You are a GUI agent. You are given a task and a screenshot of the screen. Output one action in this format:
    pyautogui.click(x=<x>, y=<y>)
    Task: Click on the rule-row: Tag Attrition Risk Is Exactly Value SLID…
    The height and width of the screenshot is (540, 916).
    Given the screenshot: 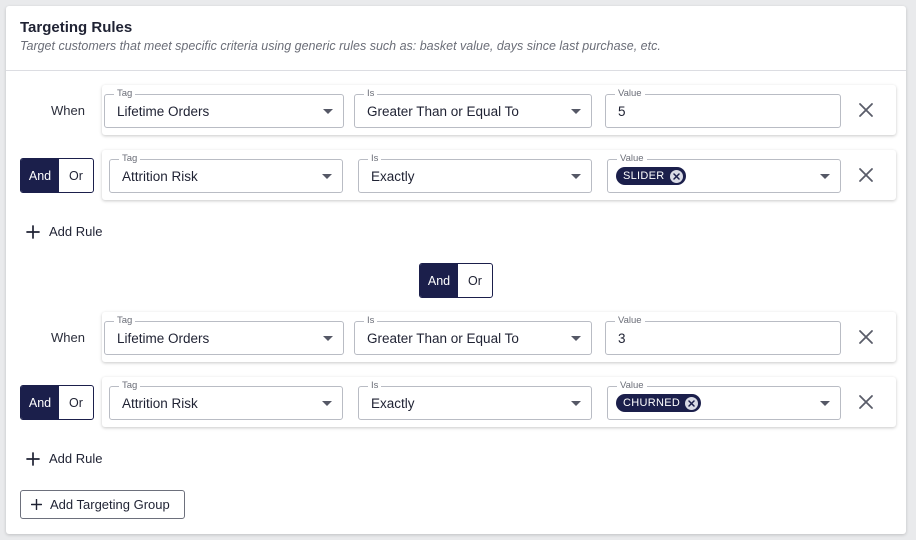 What is the action you would take?
    pyautogui.click(x=499, y=175)
    